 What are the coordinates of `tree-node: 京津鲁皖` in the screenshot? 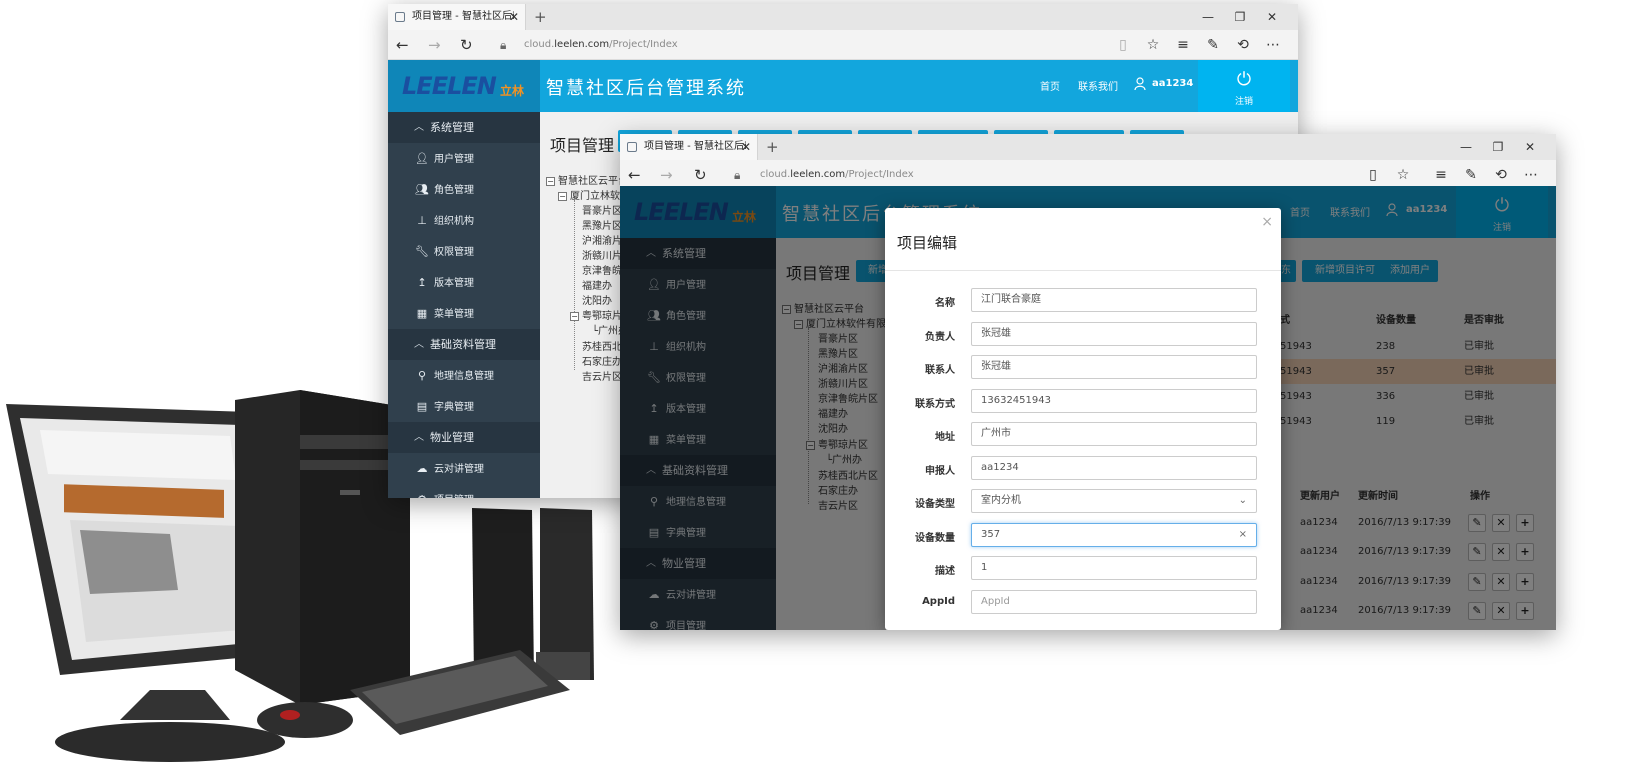 It's located at (602, 269).